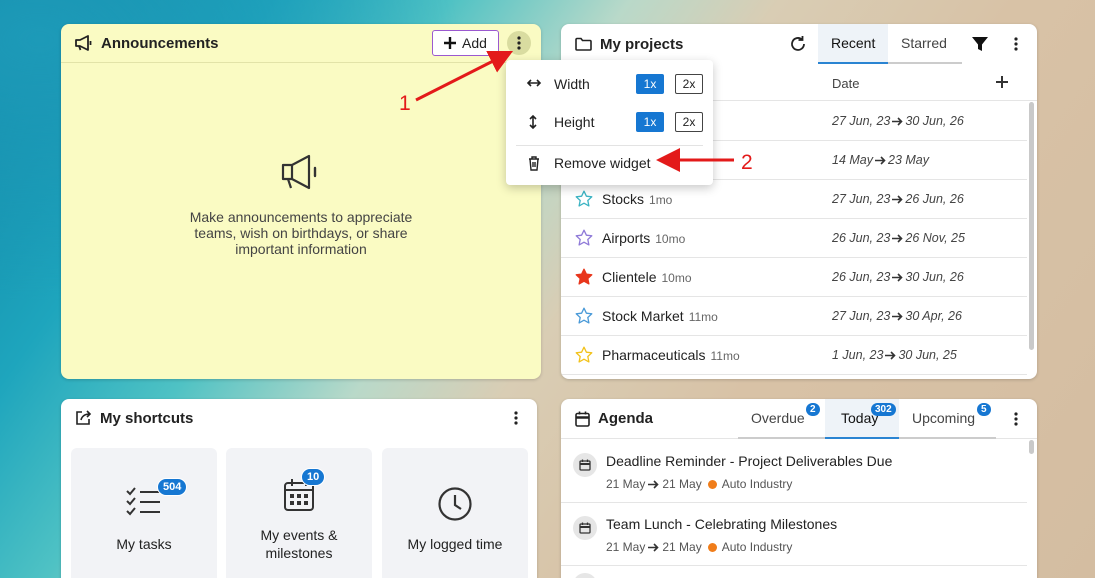  What do you see at coordinates (84, 43) in the screenshot?
I see `megaphone-icon` at bounding box center [84, 43].